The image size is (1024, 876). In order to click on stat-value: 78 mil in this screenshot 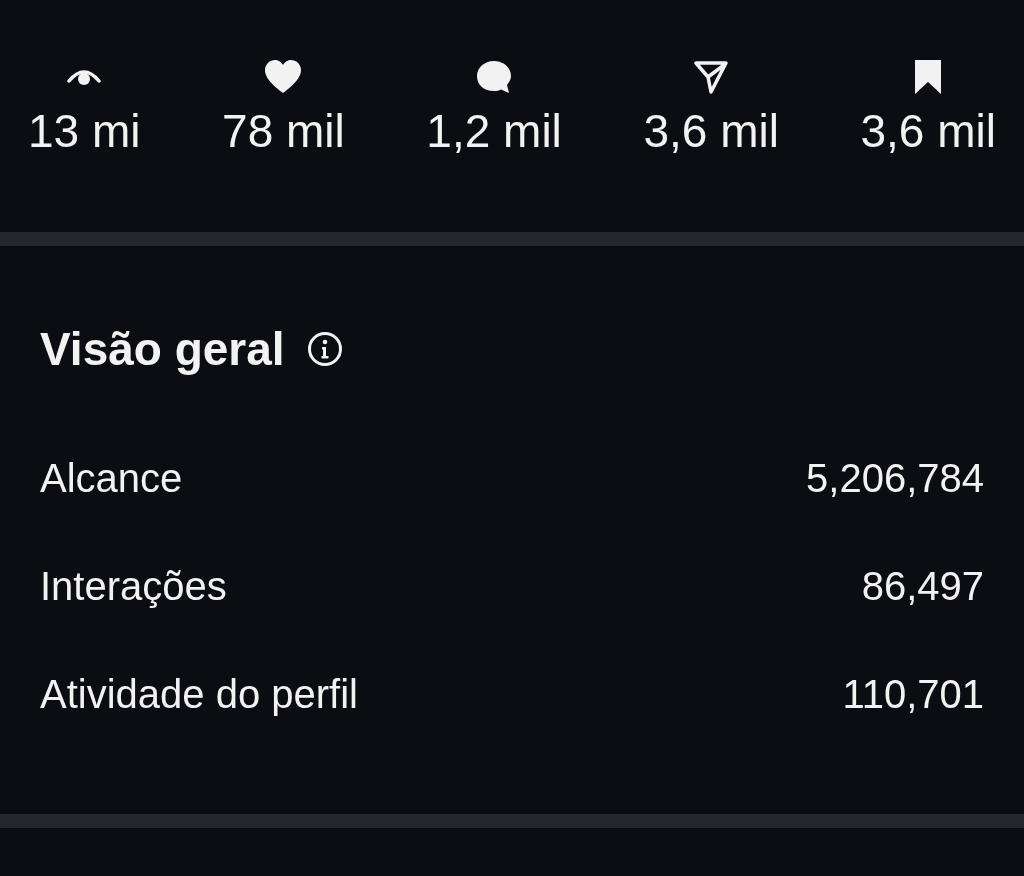, I will do `click(283, 131)`.